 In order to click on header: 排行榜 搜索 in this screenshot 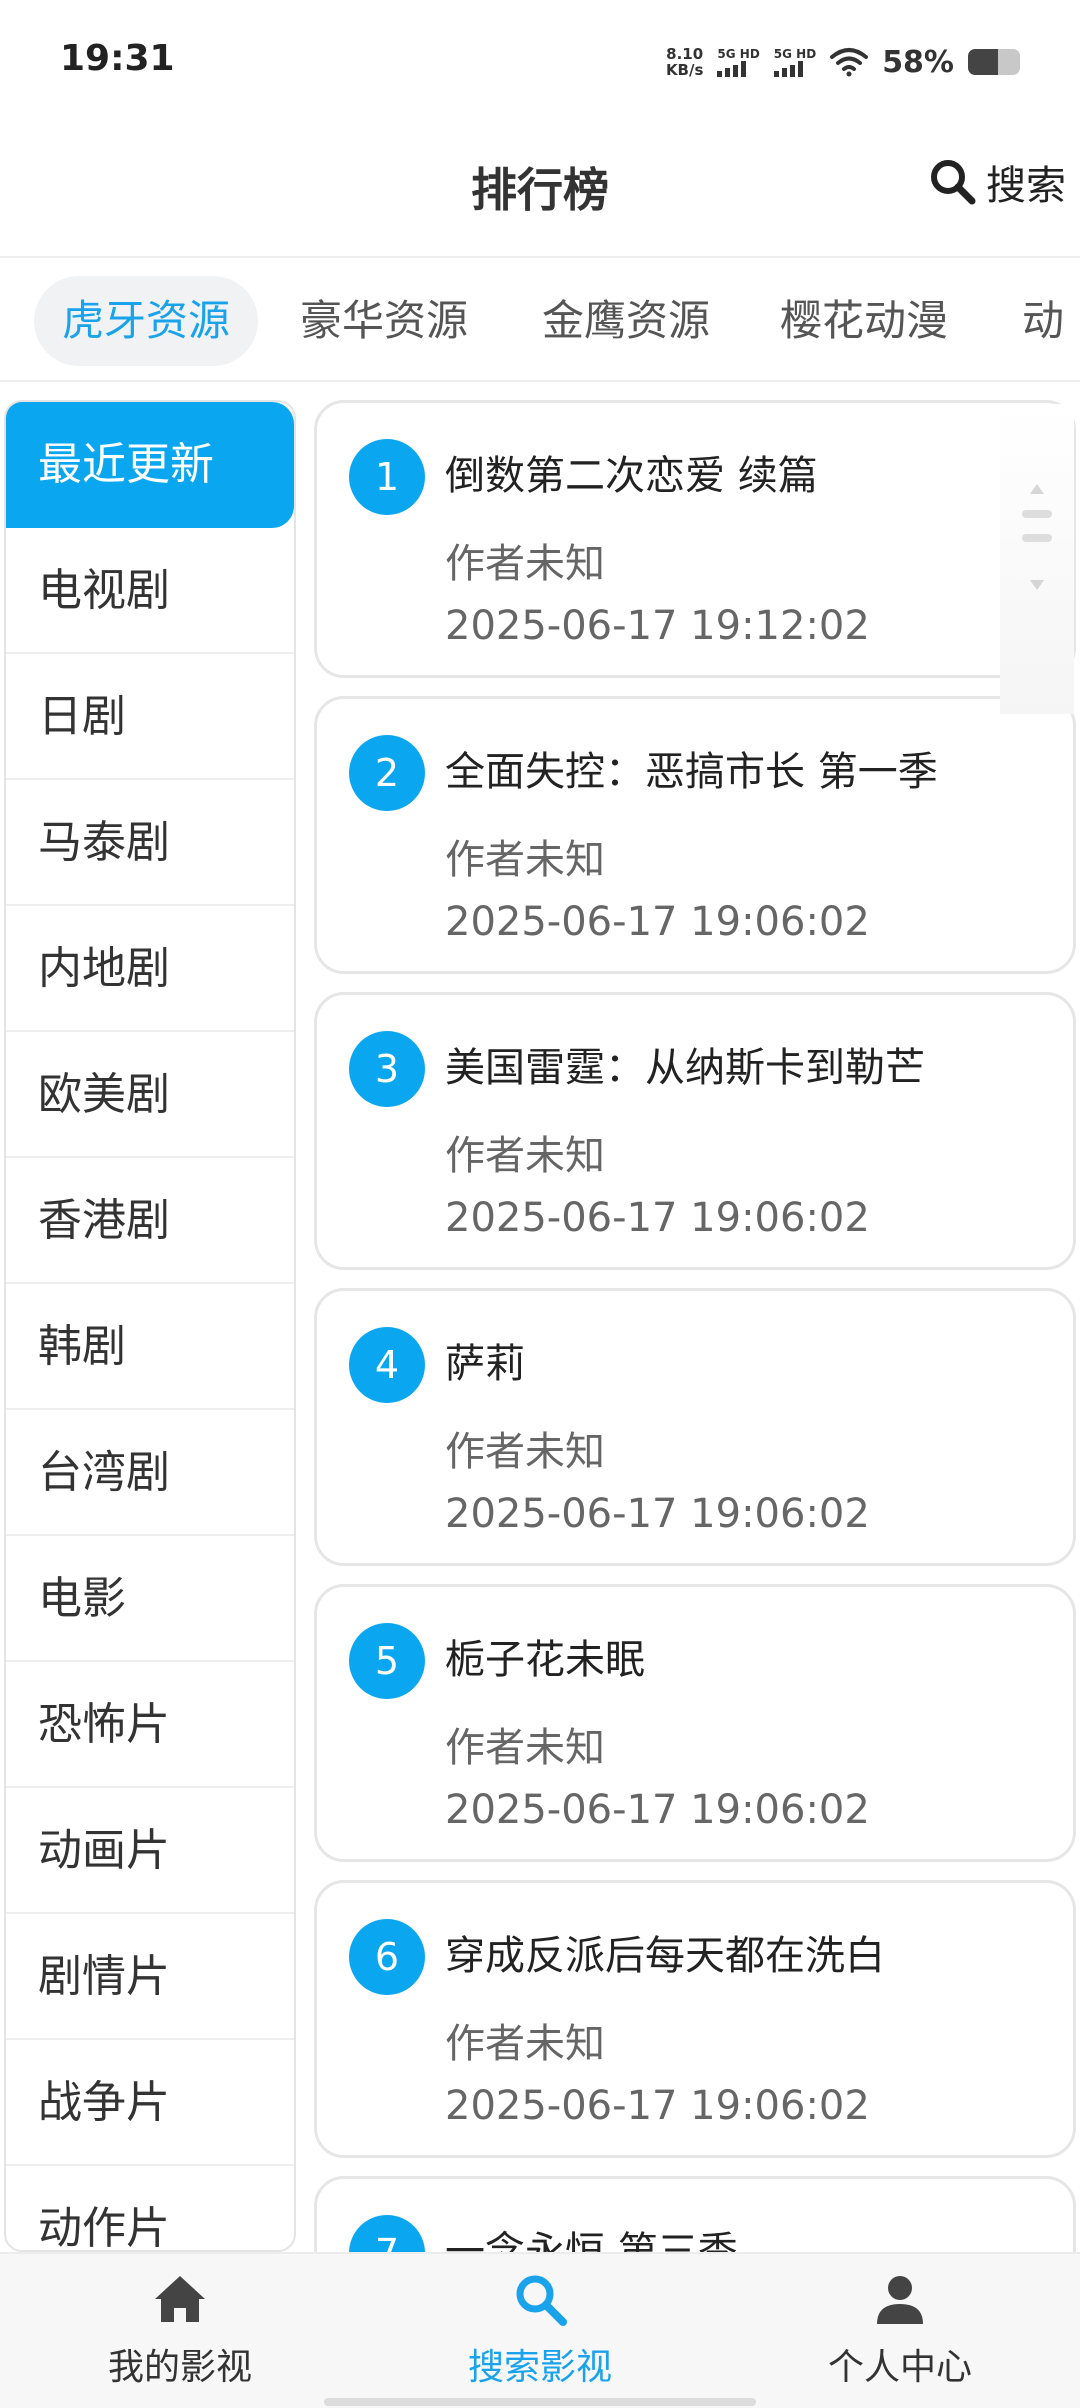, I will do `click(540, 185)`.